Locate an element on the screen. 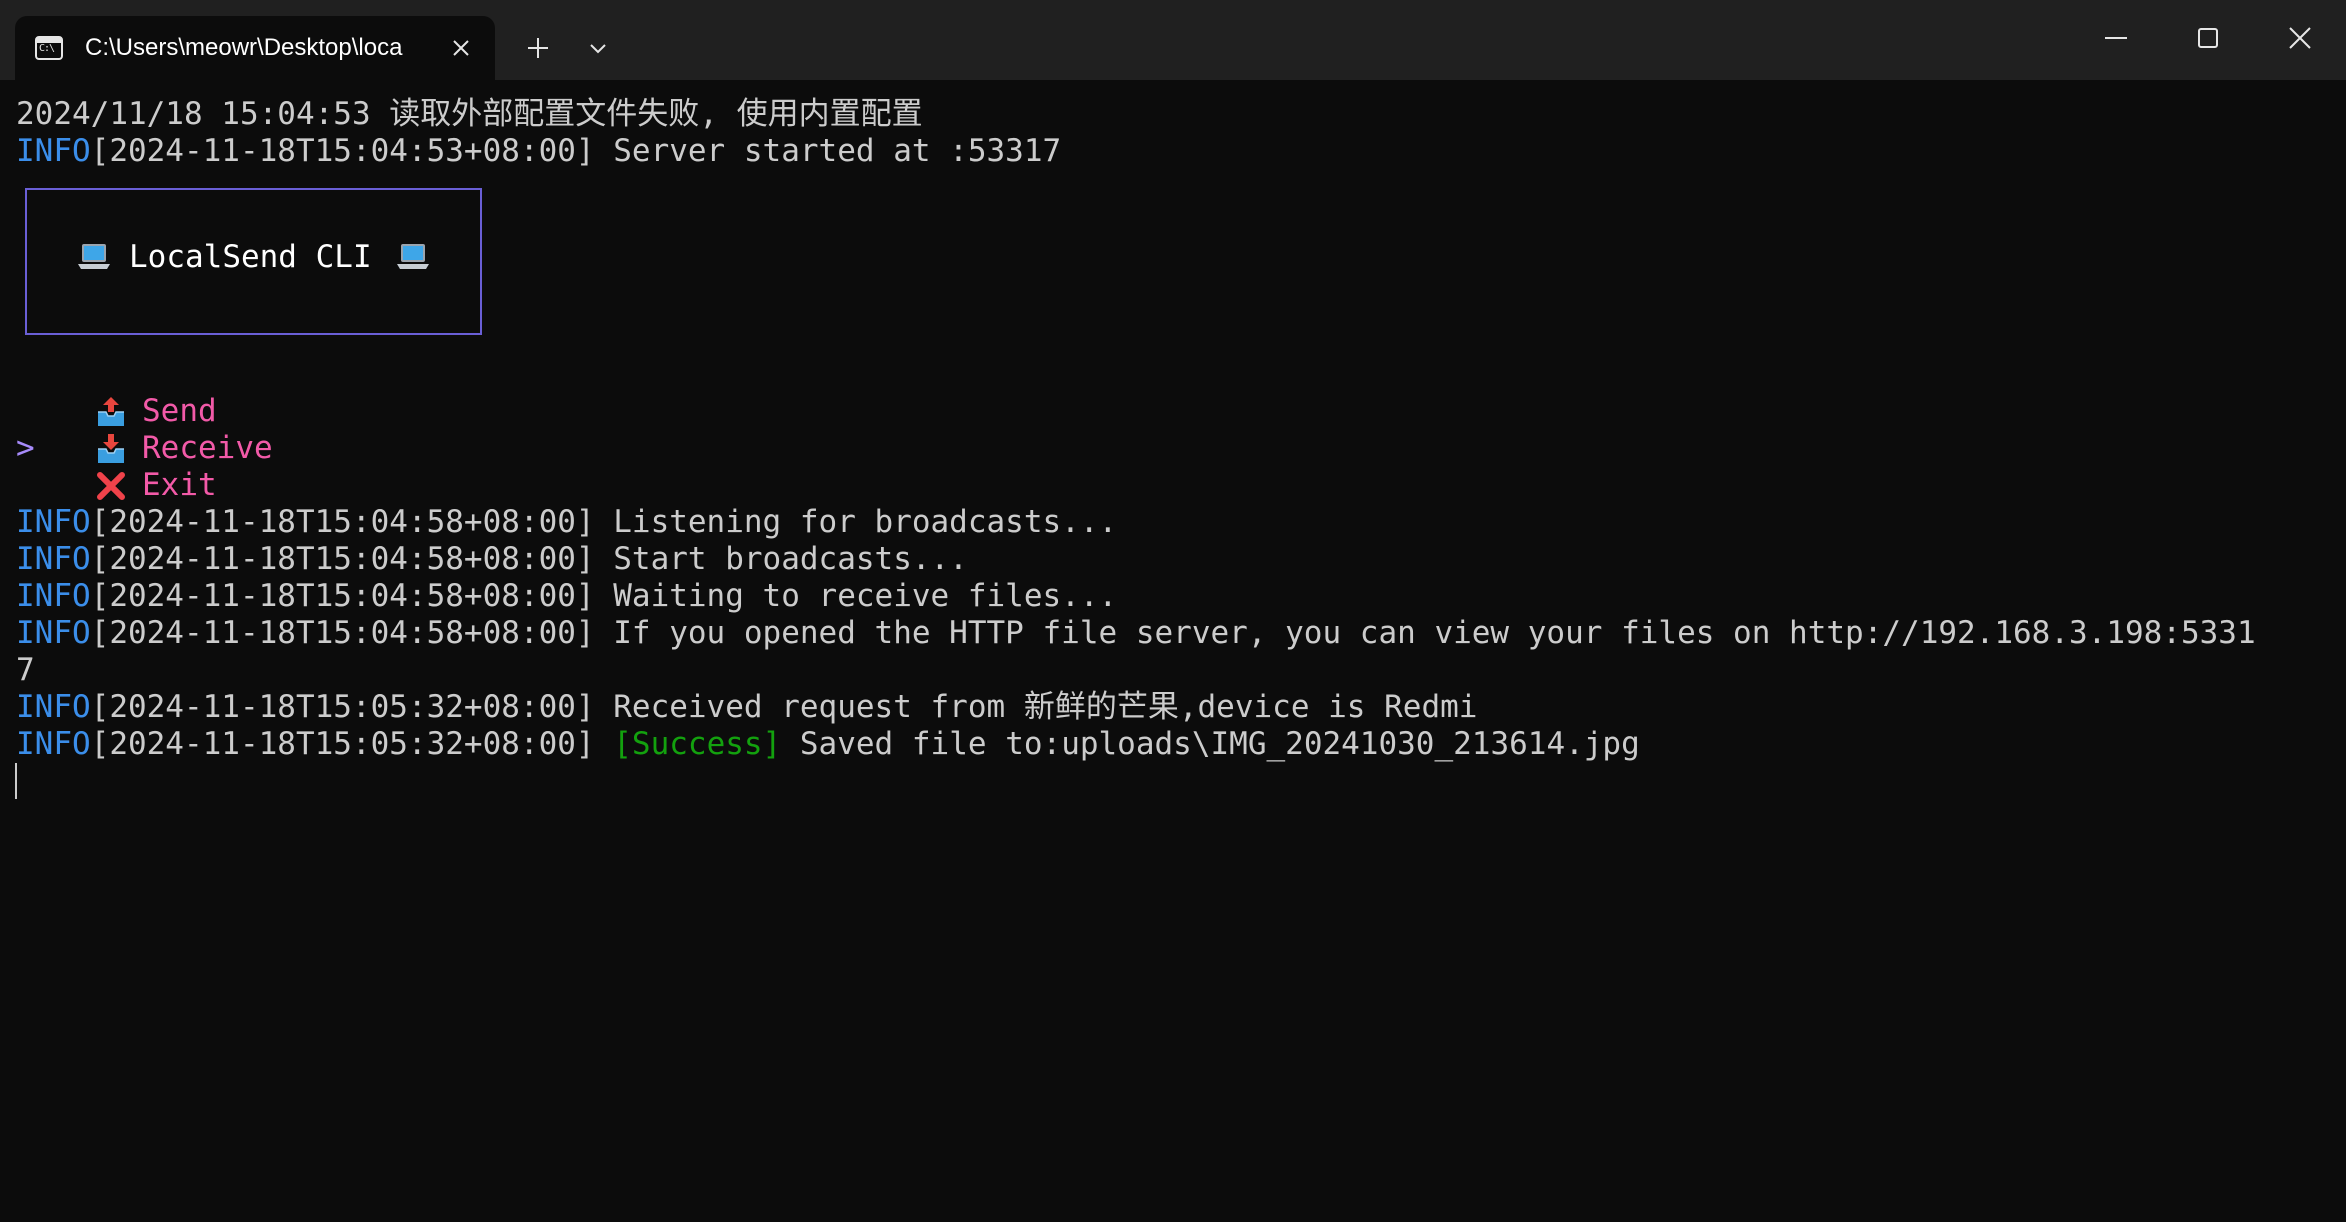  menu-item-send: Send is located at coordinates (156, 411).